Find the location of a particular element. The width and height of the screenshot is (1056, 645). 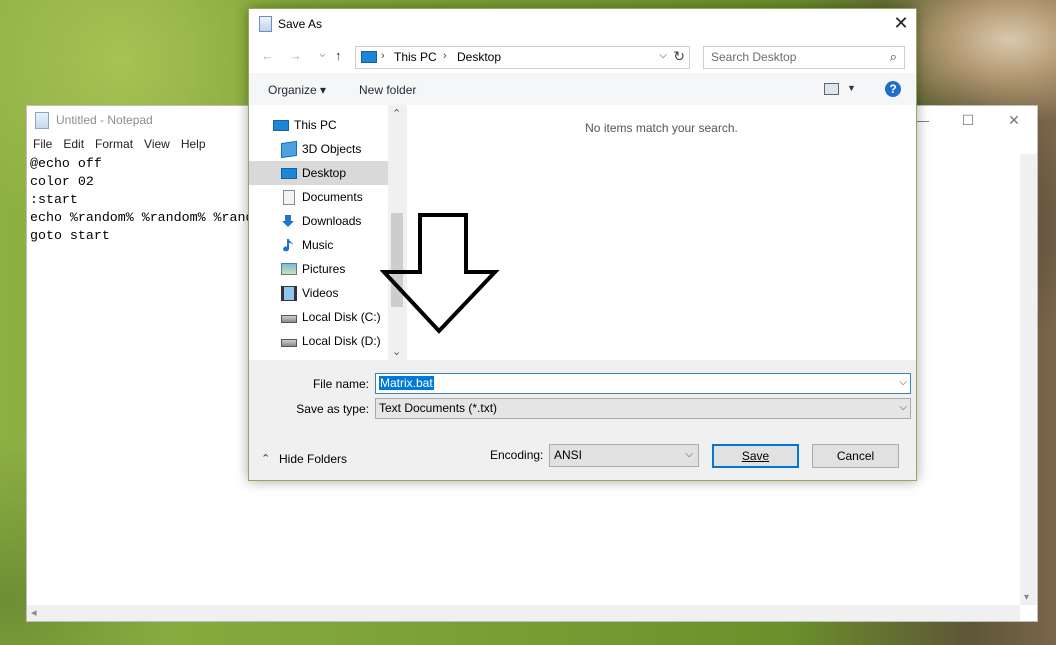

file-name-value: Matrix.bat is located at coordinates (406, 383).